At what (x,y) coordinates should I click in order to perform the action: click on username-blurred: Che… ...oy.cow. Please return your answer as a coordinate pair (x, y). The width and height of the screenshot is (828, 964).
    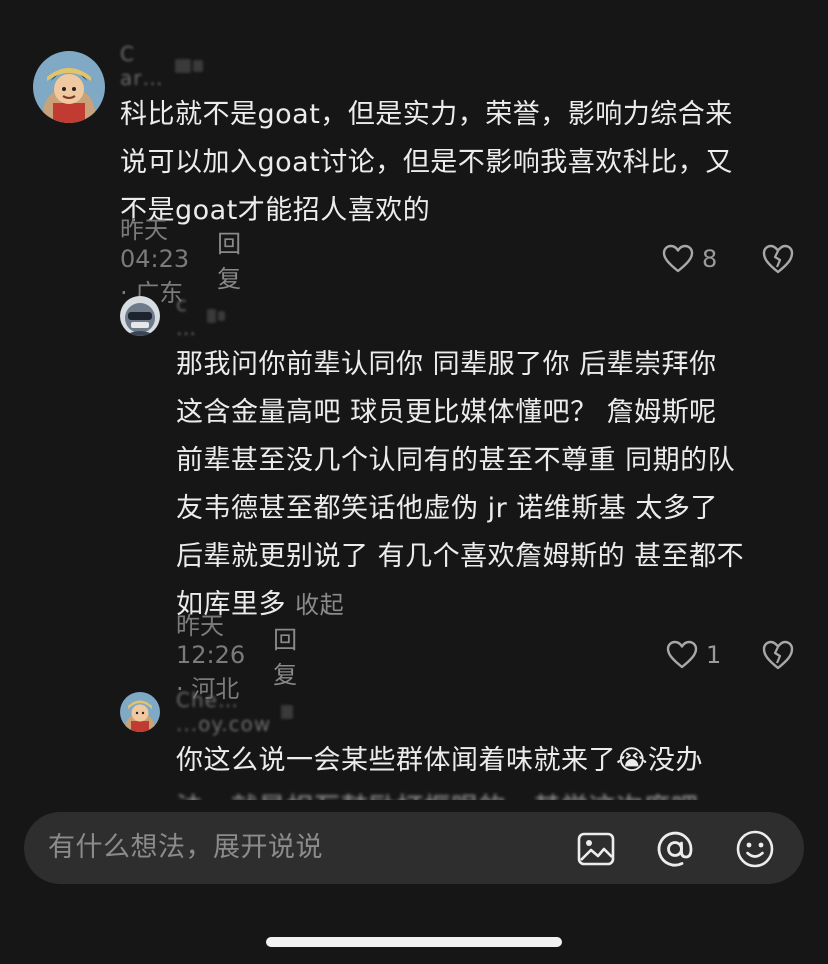
    Looking at the image, I should click on (235, 712).